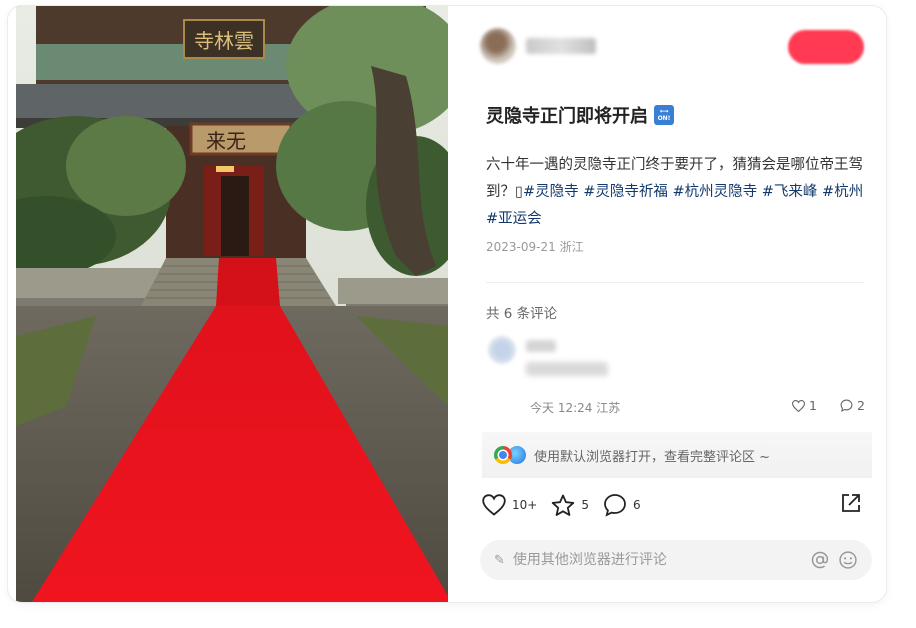  Describe the element at coordinates (848, 560) in the screenshot. I see `emoji-icon` at that location.